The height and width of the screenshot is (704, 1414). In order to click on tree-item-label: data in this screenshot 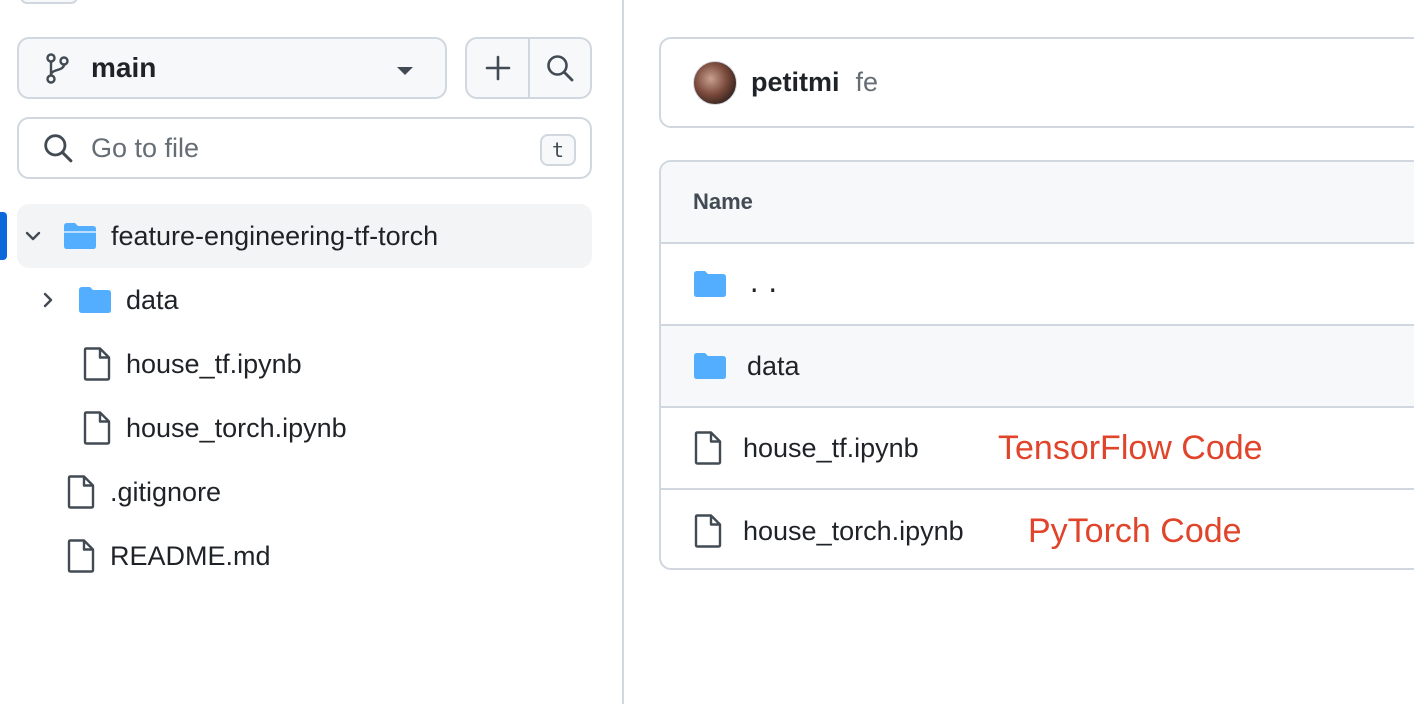, I will do `click(152, 299)`.